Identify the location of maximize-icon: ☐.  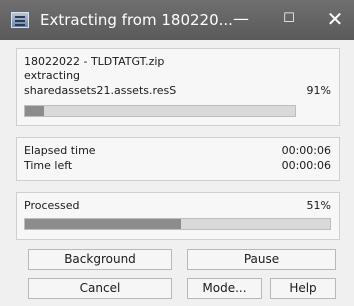
(289, 20).